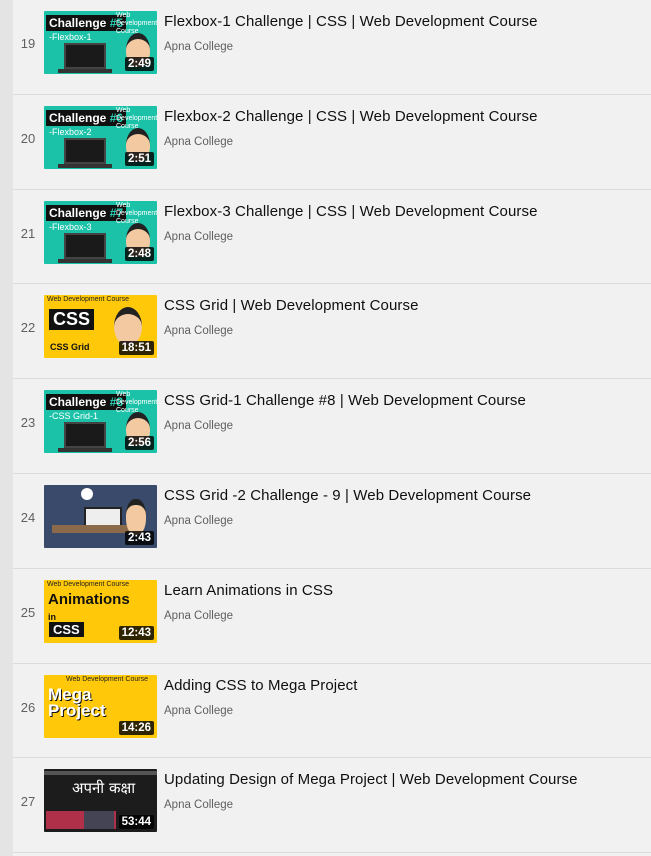 The width and height of the screenshot is (651, 856). Describe the element at coordinates (87, 493) in the screenshot. I see `clock-illustration` at that location.